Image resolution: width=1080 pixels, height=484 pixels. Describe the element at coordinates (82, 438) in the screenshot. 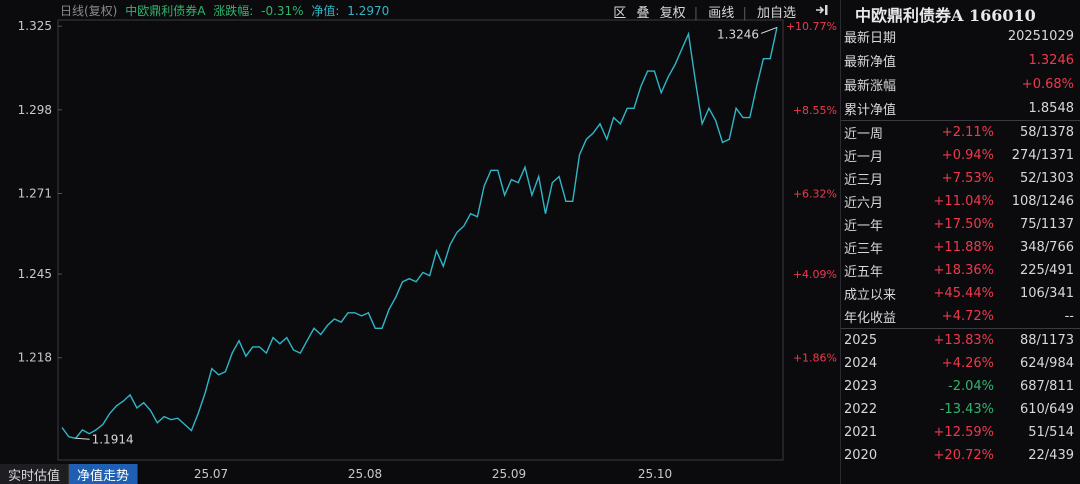

I see `min-pointer` at that location.